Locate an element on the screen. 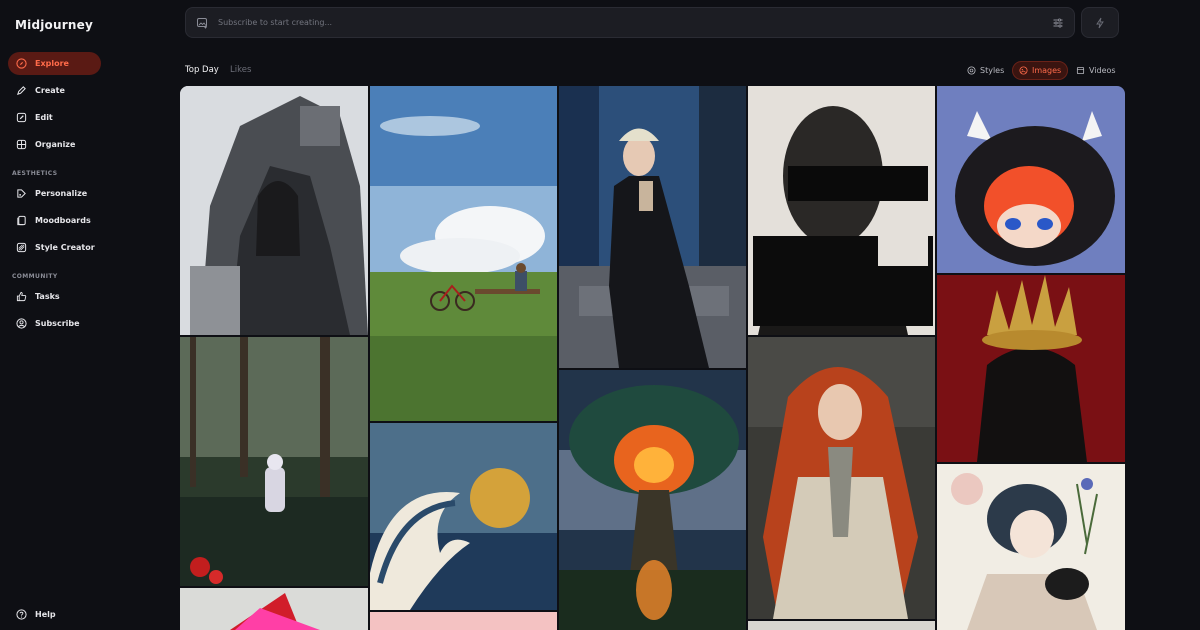  thumbs-up-icon is located at coordinates (21, 296).